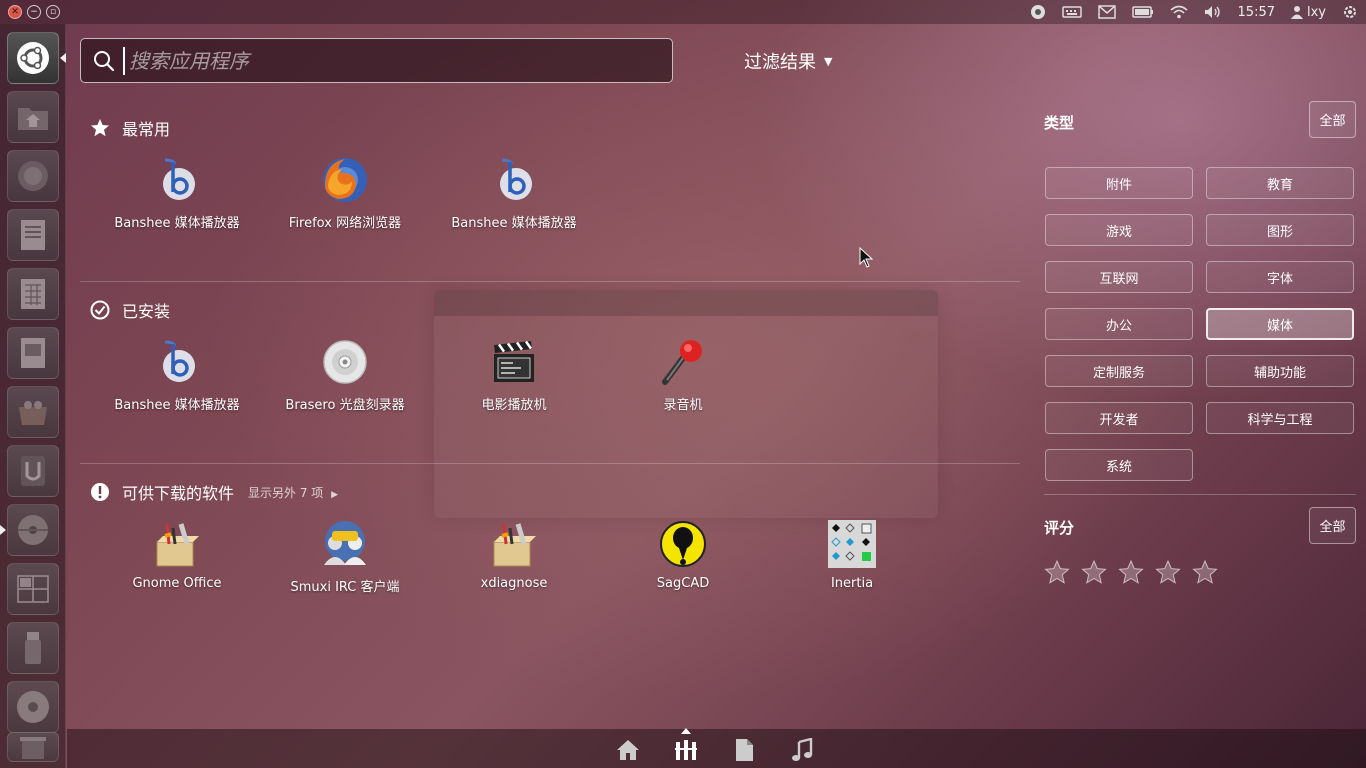 This screenshot has width=1366, height=768. Describe the element at coordinates (1131, 572) in the screenshot. I see `rating-star-3-icon` at that location.